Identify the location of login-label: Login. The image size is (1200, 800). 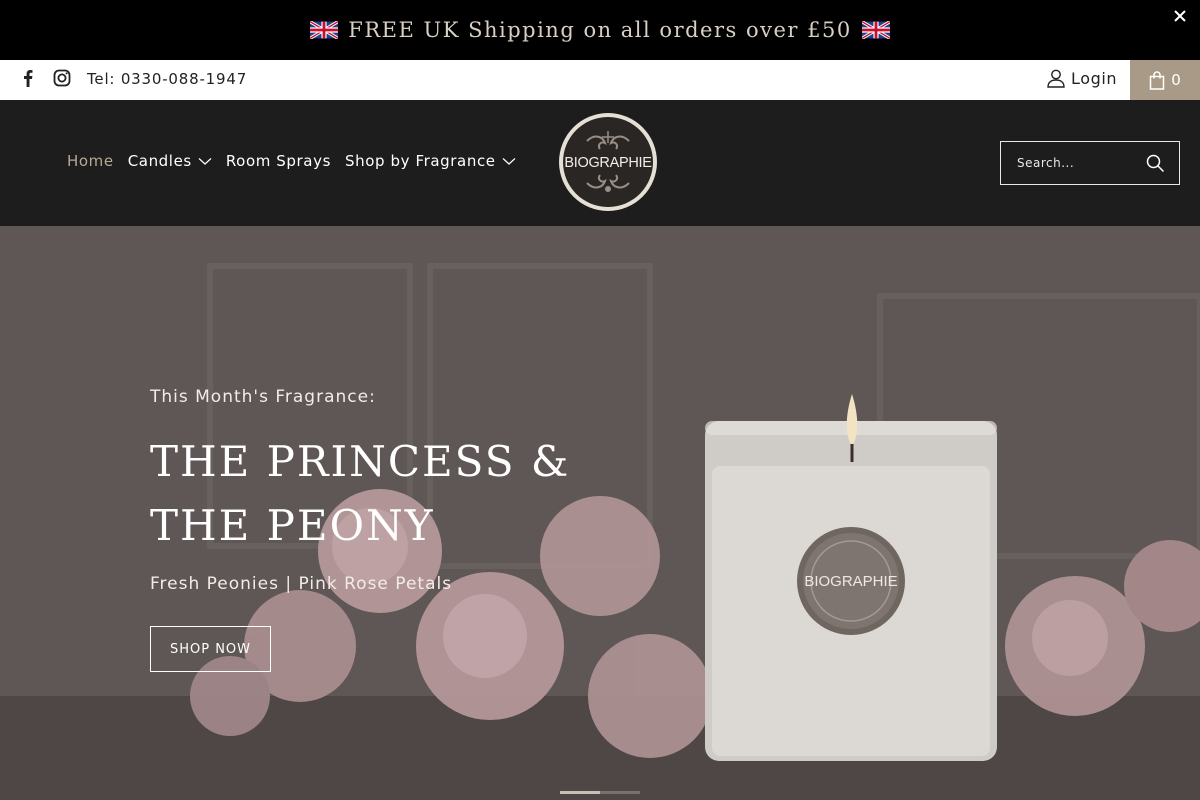
(1094, 78).